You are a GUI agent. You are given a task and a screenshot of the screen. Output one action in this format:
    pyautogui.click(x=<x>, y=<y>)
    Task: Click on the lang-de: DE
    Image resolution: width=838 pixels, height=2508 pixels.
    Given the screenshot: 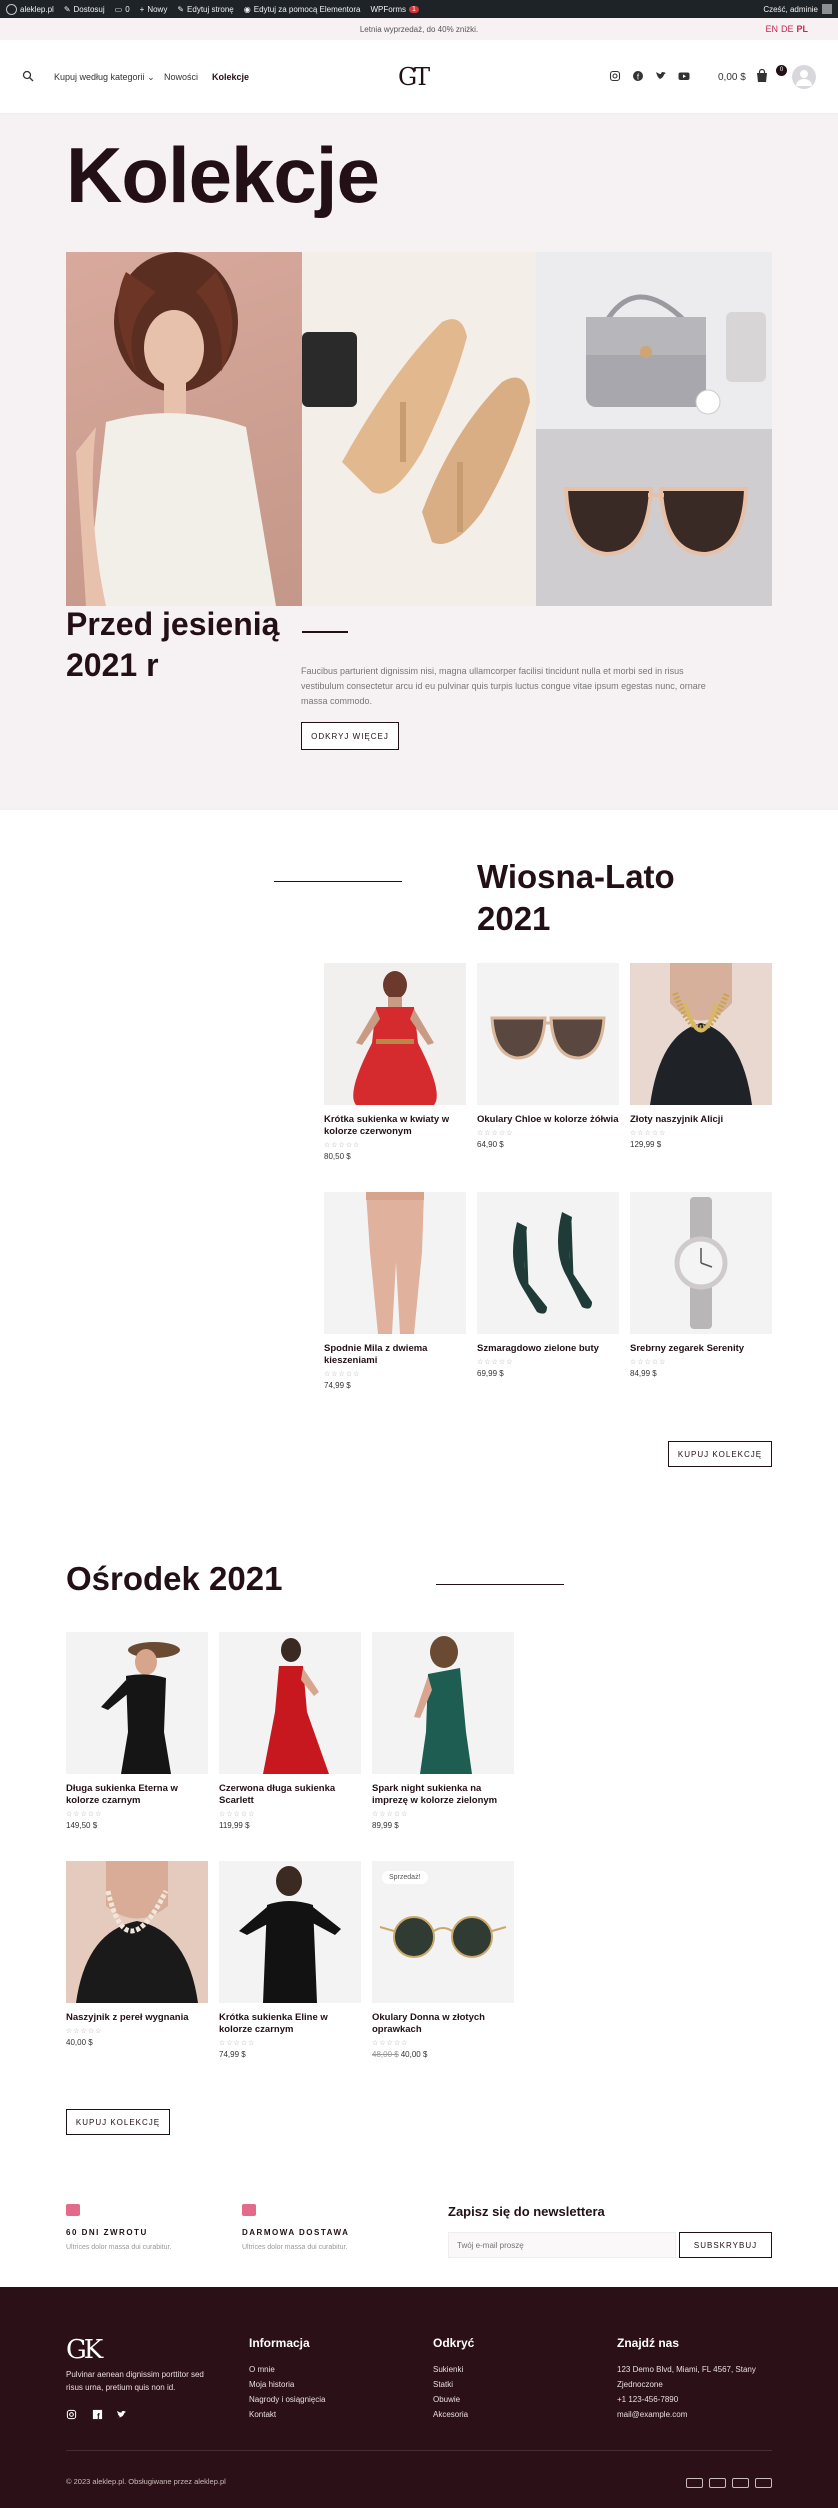 What is the action you would take?
    pyautogui.click(x=787, y=29)
    